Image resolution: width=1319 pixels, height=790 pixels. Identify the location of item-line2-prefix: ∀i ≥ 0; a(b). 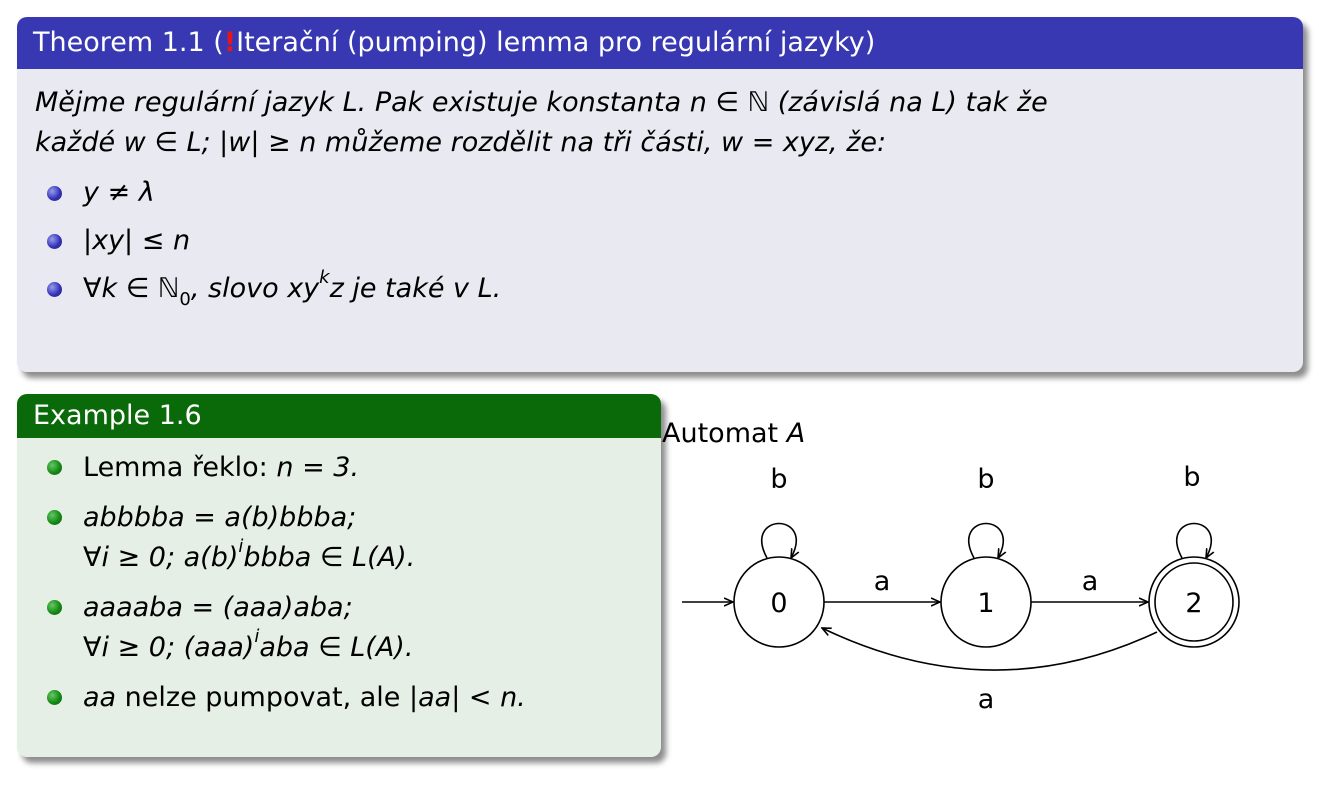
(161, 557).